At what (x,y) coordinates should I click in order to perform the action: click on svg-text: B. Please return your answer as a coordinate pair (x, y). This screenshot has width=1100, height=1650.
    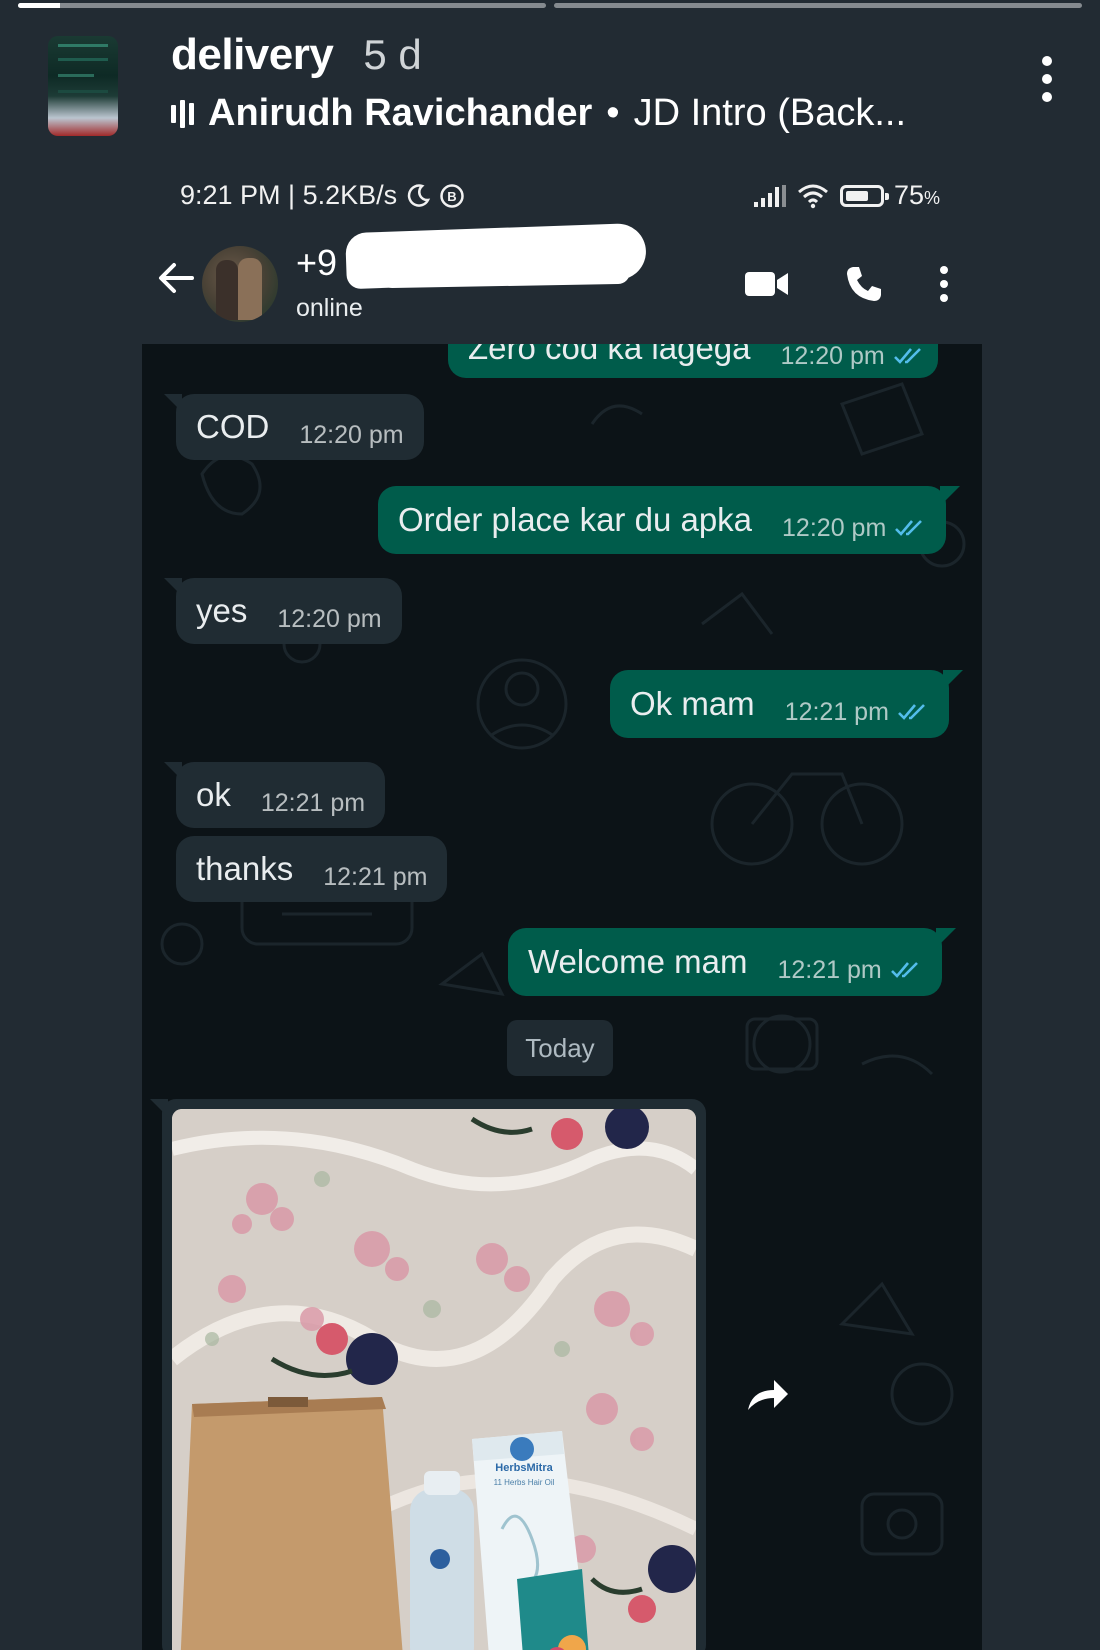
    Looking at the image, I should click on (451, 196).